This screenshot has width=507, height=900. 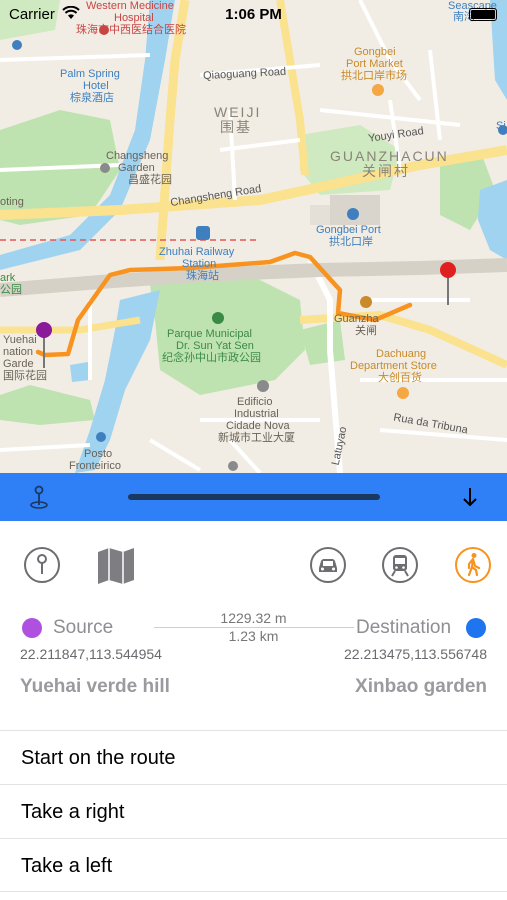 What do you see at coordinates (20, 340) in the screenshot?
I see `map-label: Yuehai` at bounding box center [20, 340].